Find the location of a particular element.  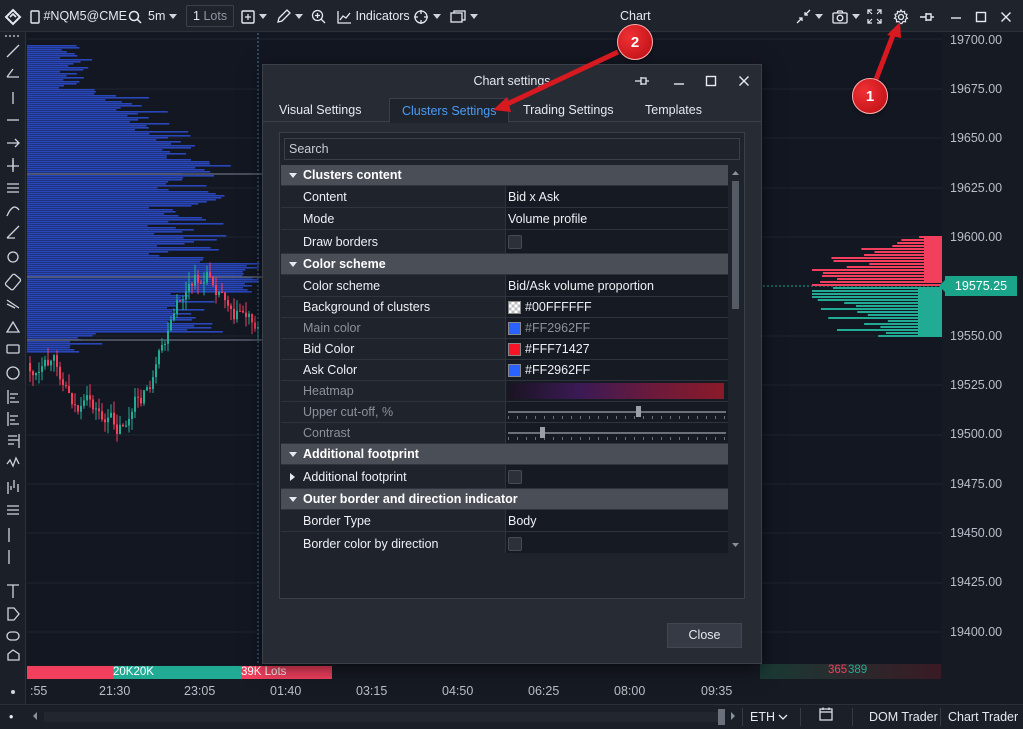

property-row: Contrast is located at coordinates (504, 433).